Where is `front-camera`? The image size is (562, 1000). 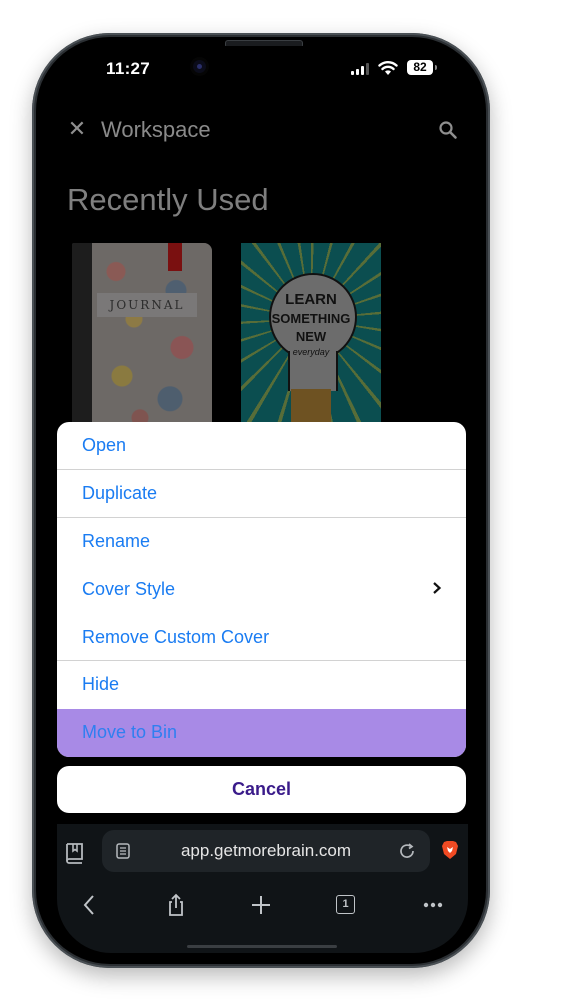
front-camera is located at coordinates (199, 66).